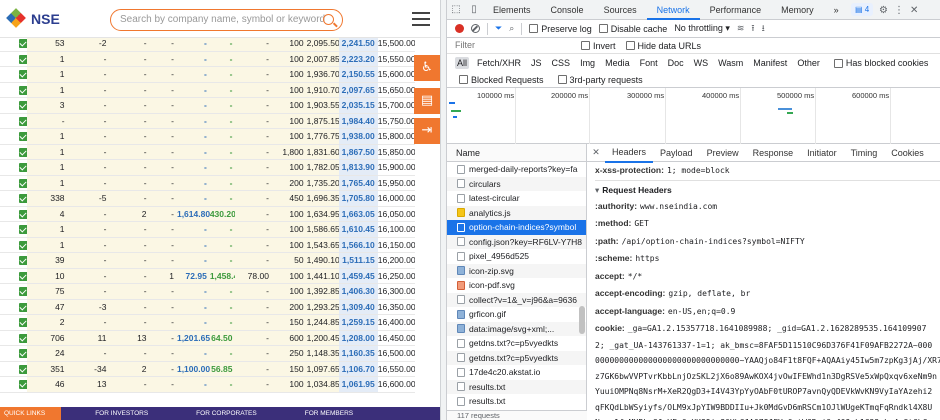 This screenshot has width=940, height=420. Describe the element at coordinates (396, 74) in the screenshot. I see `strike-price-cell: 15,600.00` at that location.